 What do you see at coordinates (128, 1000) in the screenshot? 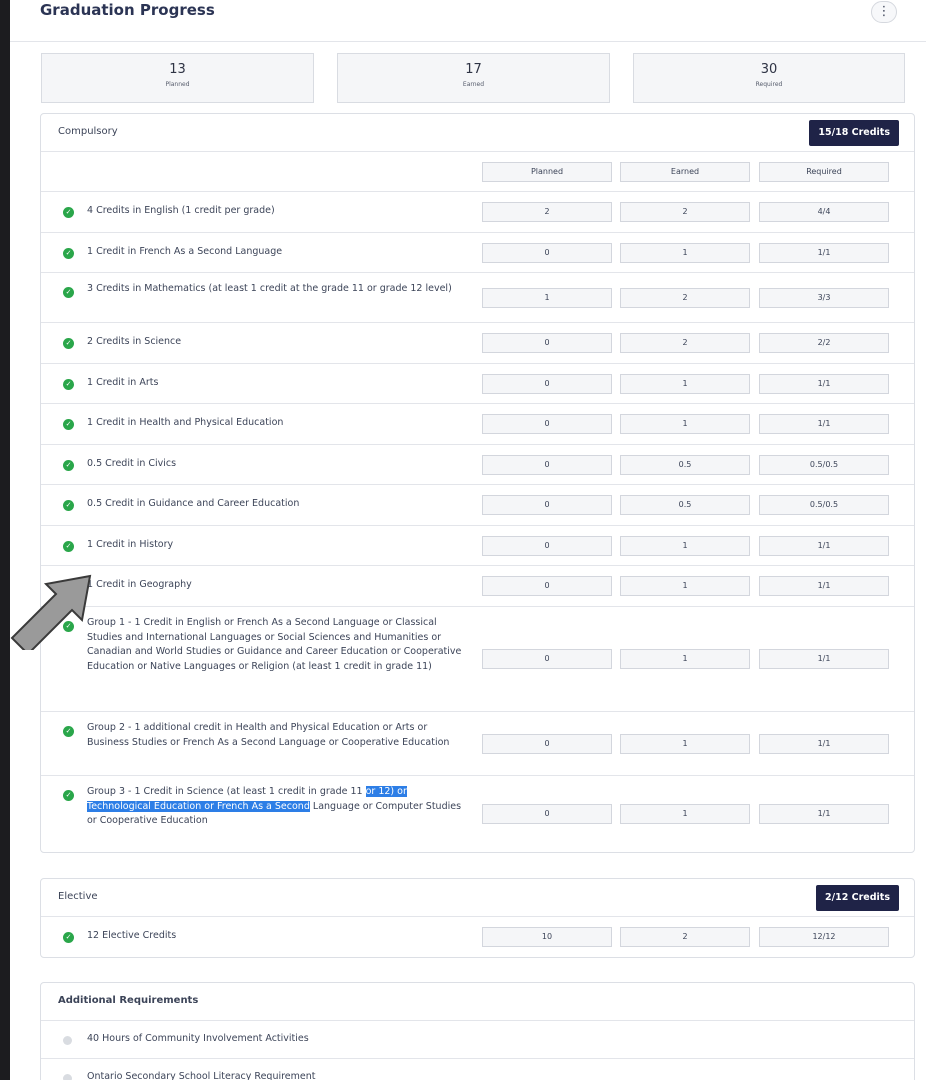
I see `additional-title: Additional Requirements` at bounding box center [128, 1000].